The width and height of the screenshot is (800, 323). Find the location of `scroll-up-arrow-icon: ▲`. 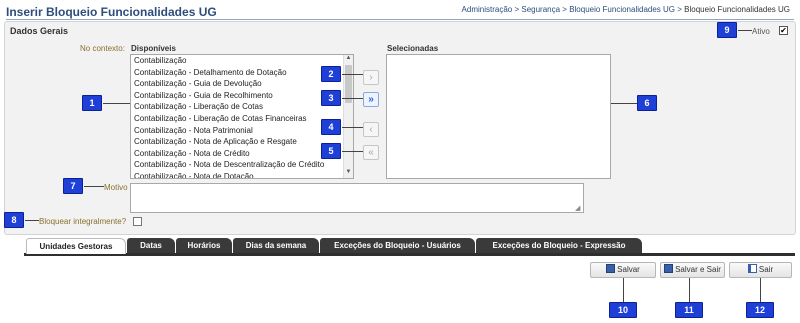

scroll-up-arrow-icon: ▲ is located at coordinates (348, 59).